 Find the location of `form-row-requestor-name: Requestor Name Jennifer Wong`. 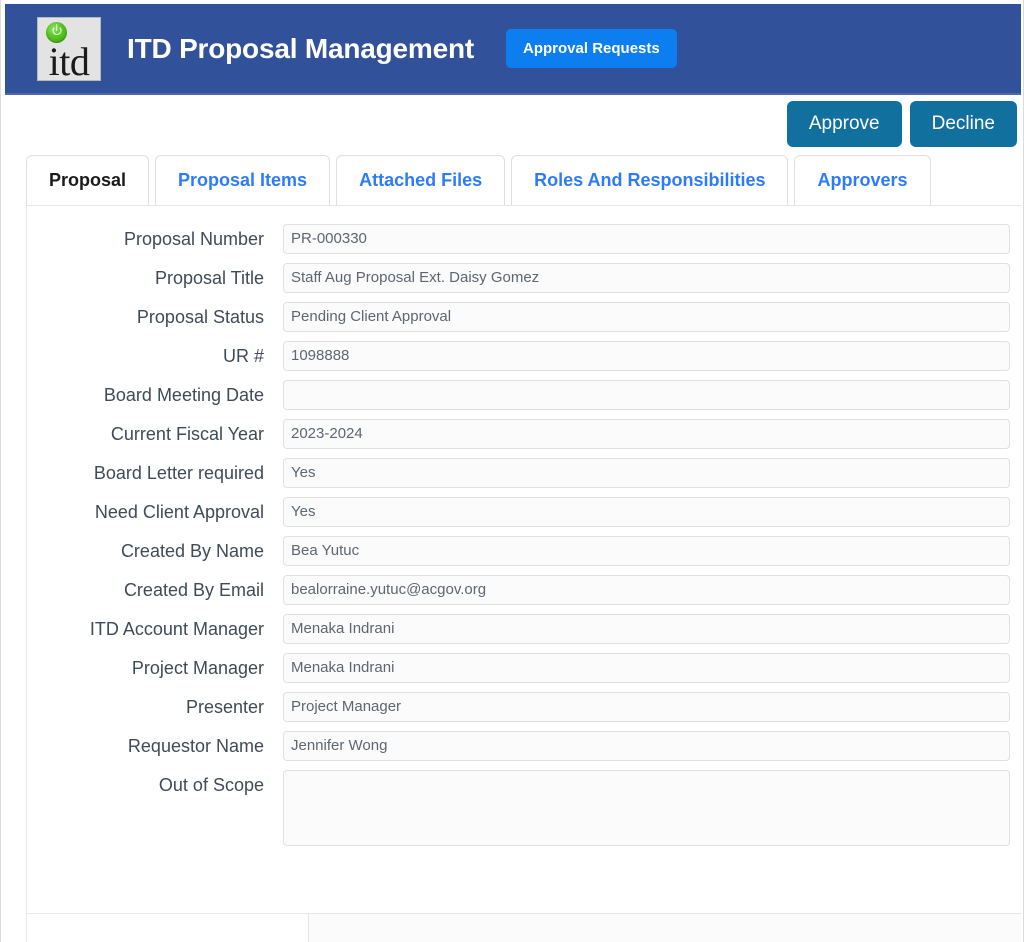

form-row-requestor-name: Requestor Name Jennifer Wong is located at coordinates (524, 746).